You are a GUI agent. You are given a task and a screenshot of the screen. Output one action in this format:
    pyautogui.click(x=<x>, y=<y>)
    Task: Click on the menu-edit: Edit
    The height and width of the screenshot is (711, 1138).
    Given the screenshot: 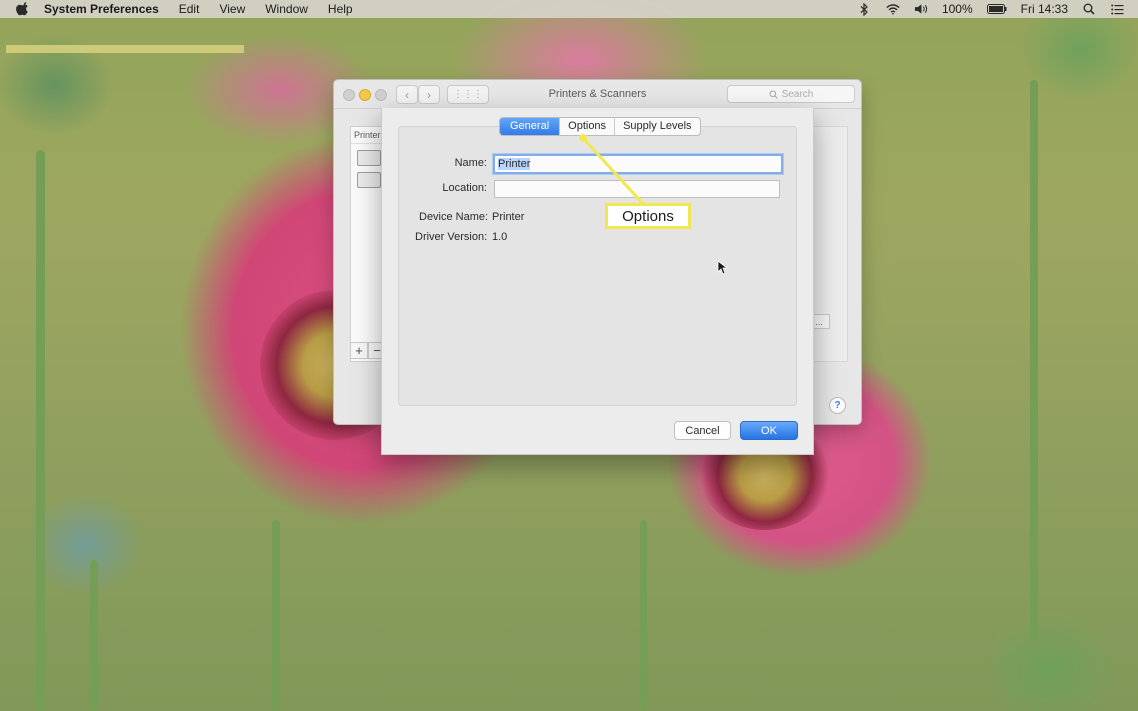 What is the action you would take?
    pyautogui.click(x=189, y=9)
    